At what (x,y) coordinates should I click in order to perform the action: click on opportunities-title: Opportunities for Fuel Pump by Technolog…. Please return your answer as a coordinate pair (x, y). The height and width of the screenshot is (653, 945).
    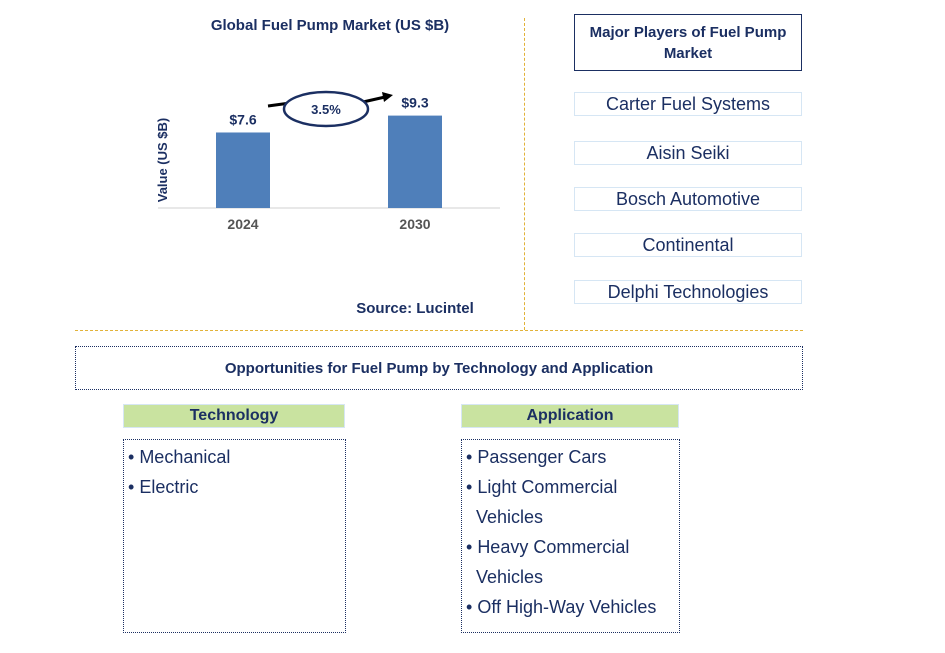
    Looking at the image, I should click on (439, 368).